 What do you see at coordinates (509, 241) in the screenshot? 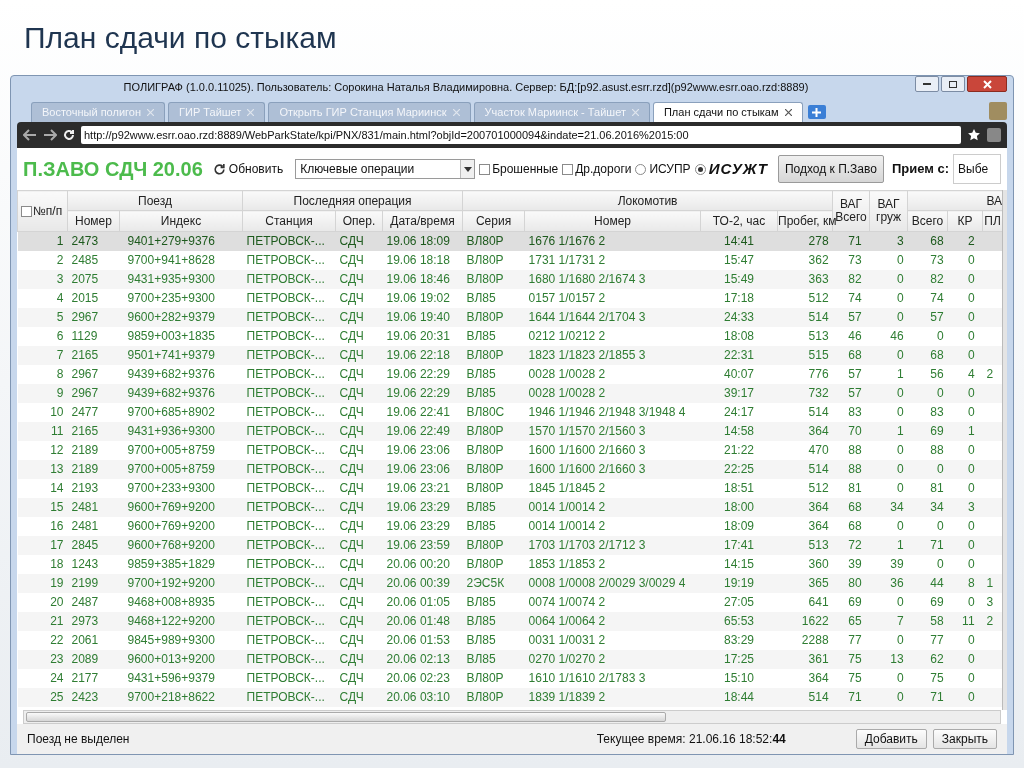
I see `table-row: 1 2473 9401+279+9376 ПЕТРОВСК-... СДЧ 19.06 18:09 ВЛ80Р 1676 1/1676 2 14:41 278 71 3 68 2` at bounding box center [509, 241].